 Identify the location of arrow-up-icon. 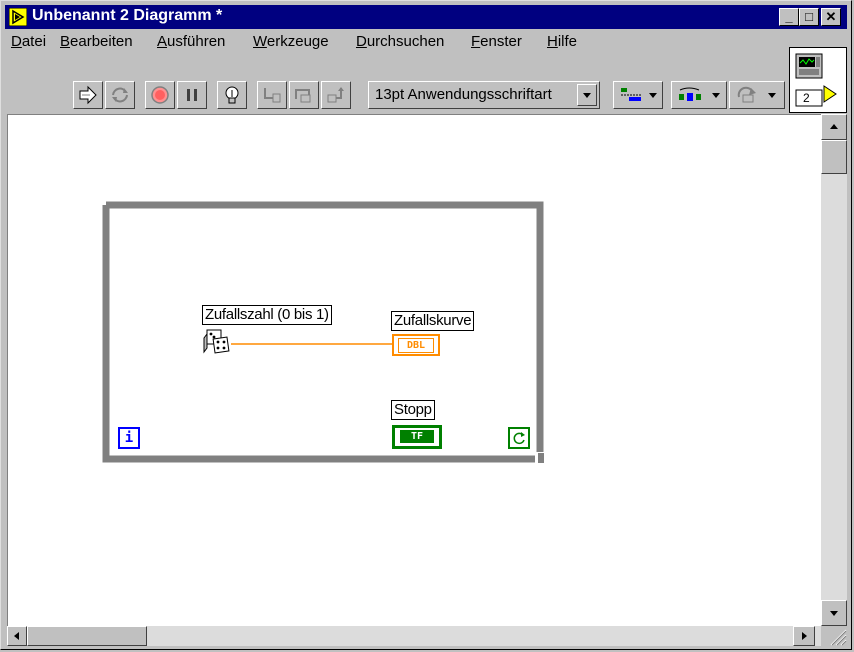
(834, 126).